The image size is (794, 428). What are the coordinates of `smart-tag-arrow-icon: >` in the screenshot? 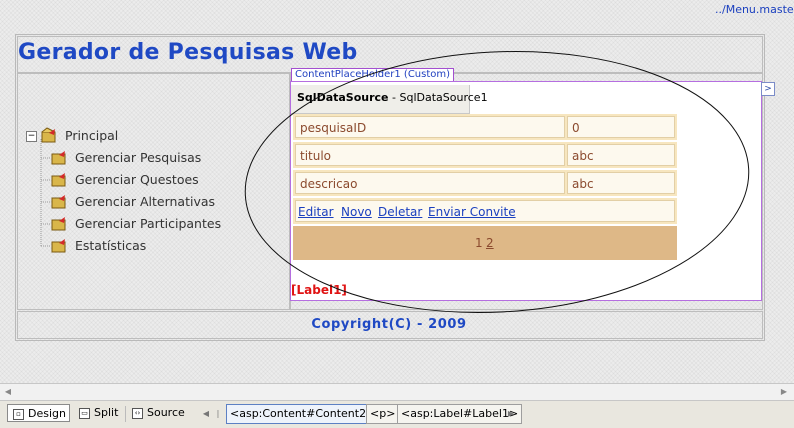 It's located at (768, 89).